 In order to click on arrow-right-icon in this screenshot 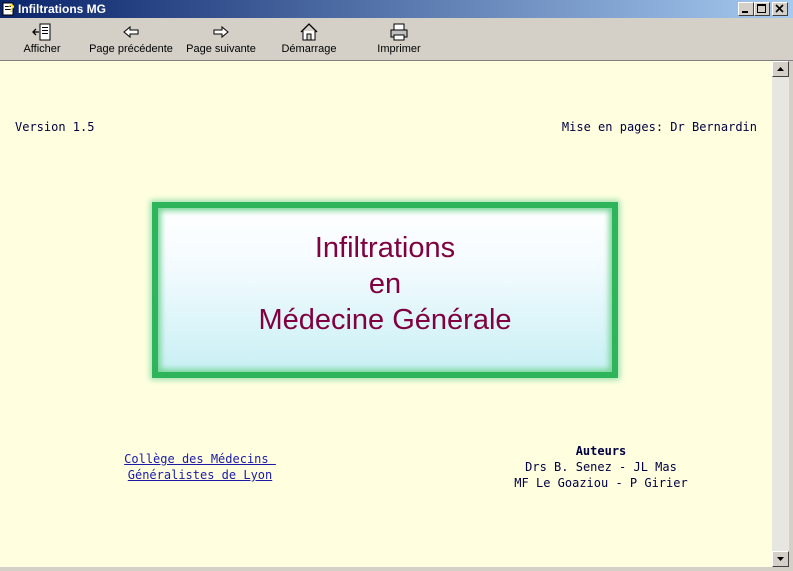, I will do `click(221, 32)`.